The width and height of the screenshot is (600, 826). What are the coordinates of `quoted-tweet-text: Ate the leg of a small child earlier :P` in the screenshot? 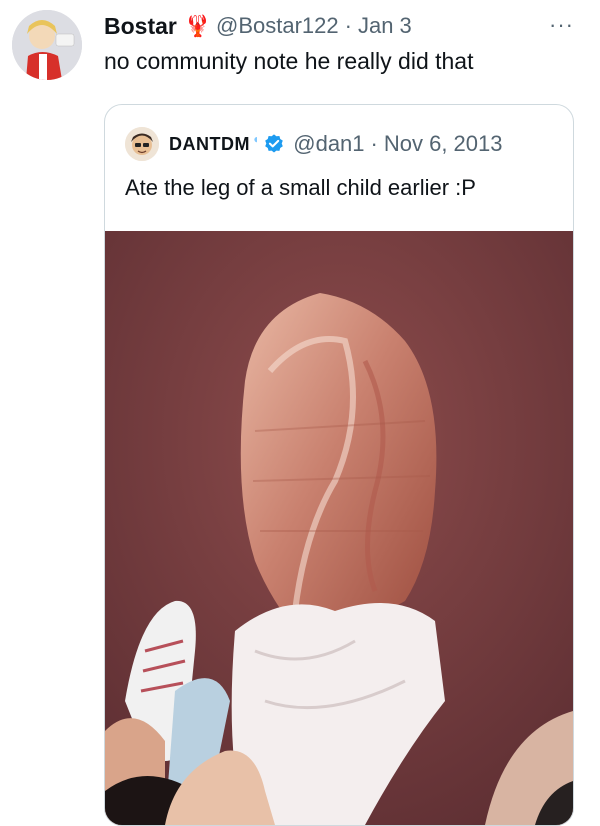 It's located at (300, 187).